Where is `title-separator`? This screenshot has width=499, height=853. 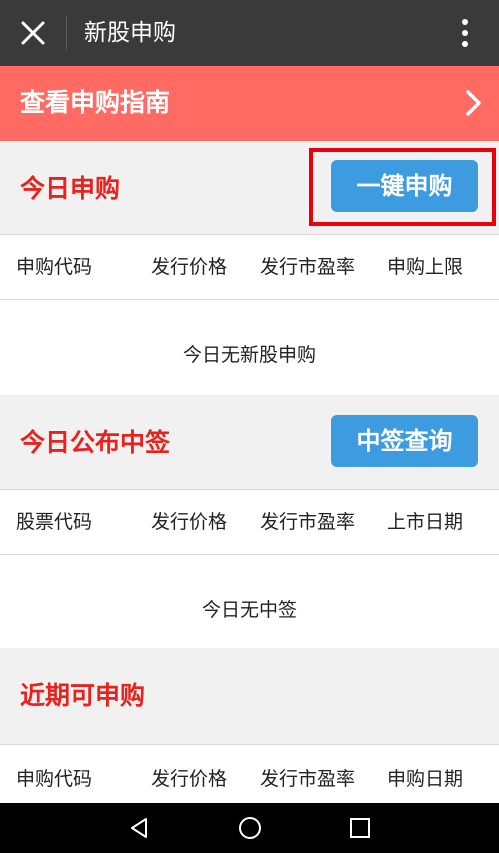
title-separator is located at coordinates (66, 33).